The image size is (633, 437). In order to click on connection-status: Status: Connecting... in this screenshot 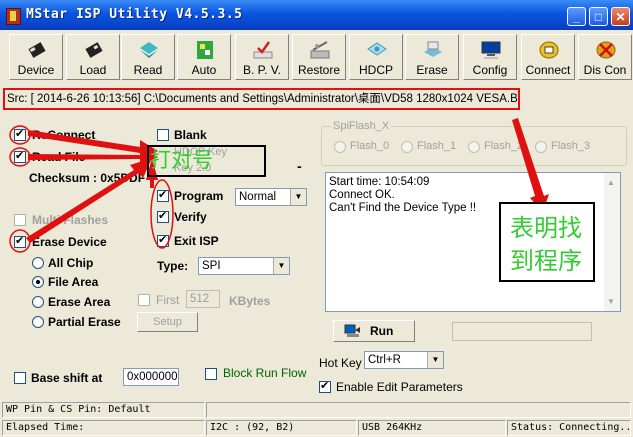, I will do `click(569, 428)`.